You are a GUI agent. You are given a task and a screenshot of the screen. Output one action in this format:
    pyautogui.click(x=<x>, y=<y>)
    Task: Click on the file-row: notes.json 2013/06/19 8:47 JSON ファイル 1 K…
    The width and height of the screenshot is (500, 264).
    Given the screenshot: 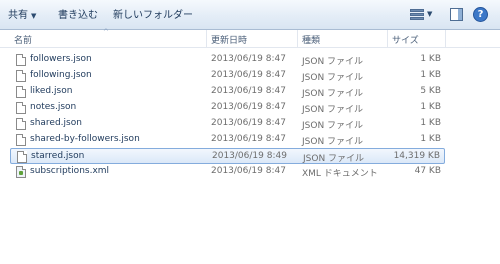 What is the action you would take?
    pyautogui.click(x=227, y=108)
    